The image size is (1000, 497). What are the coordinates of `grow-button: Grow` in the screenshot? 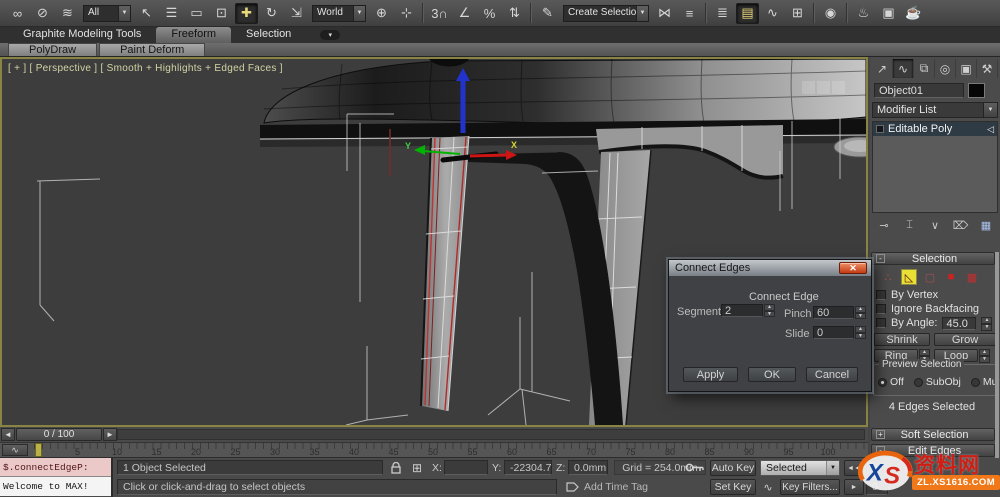 It's located at (965, 339).